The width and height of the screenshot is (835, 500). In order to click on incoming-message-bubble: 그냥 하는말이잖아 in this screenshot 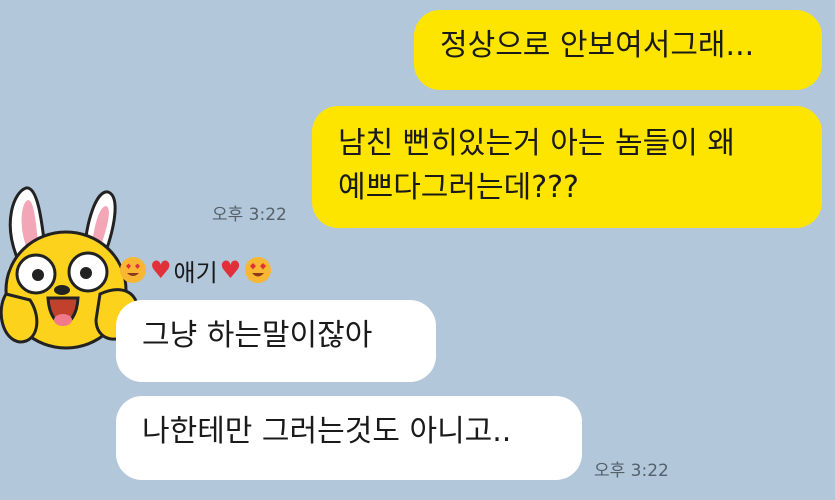, I will do `click(276, 341)`.